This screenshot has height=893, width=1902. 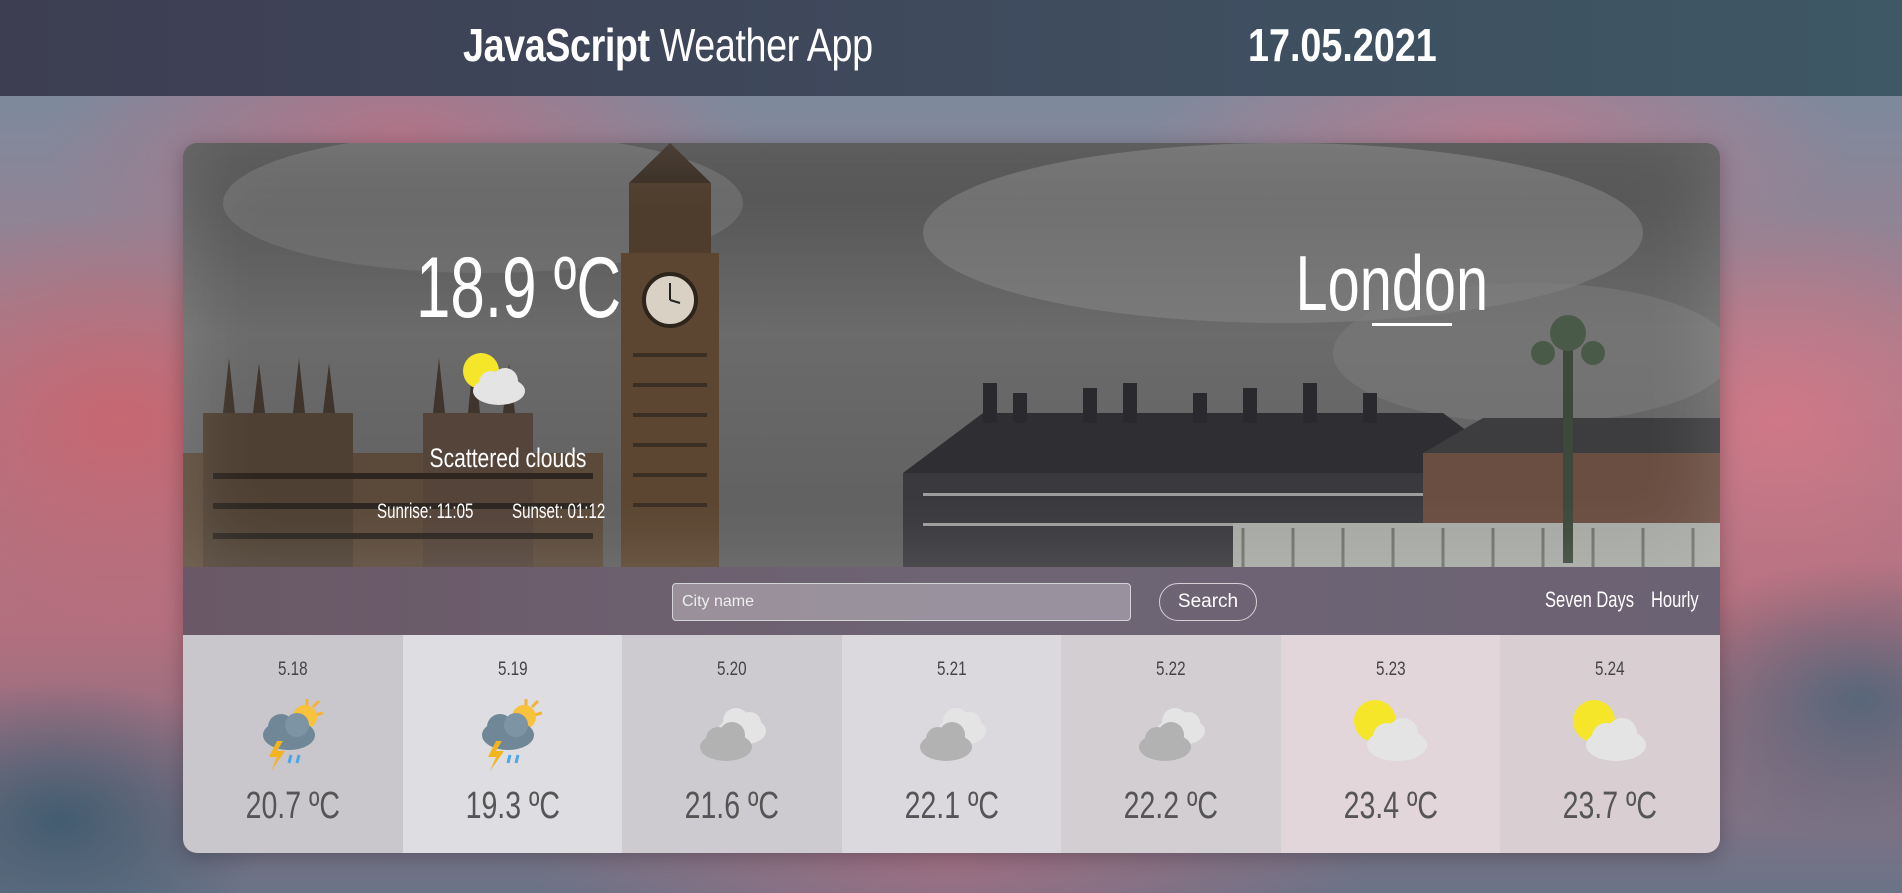 What do you see at coordinates (556, 45) in the screenshot?
I see `app-title-bold: JavaScript` at bounding box center [556, 45].